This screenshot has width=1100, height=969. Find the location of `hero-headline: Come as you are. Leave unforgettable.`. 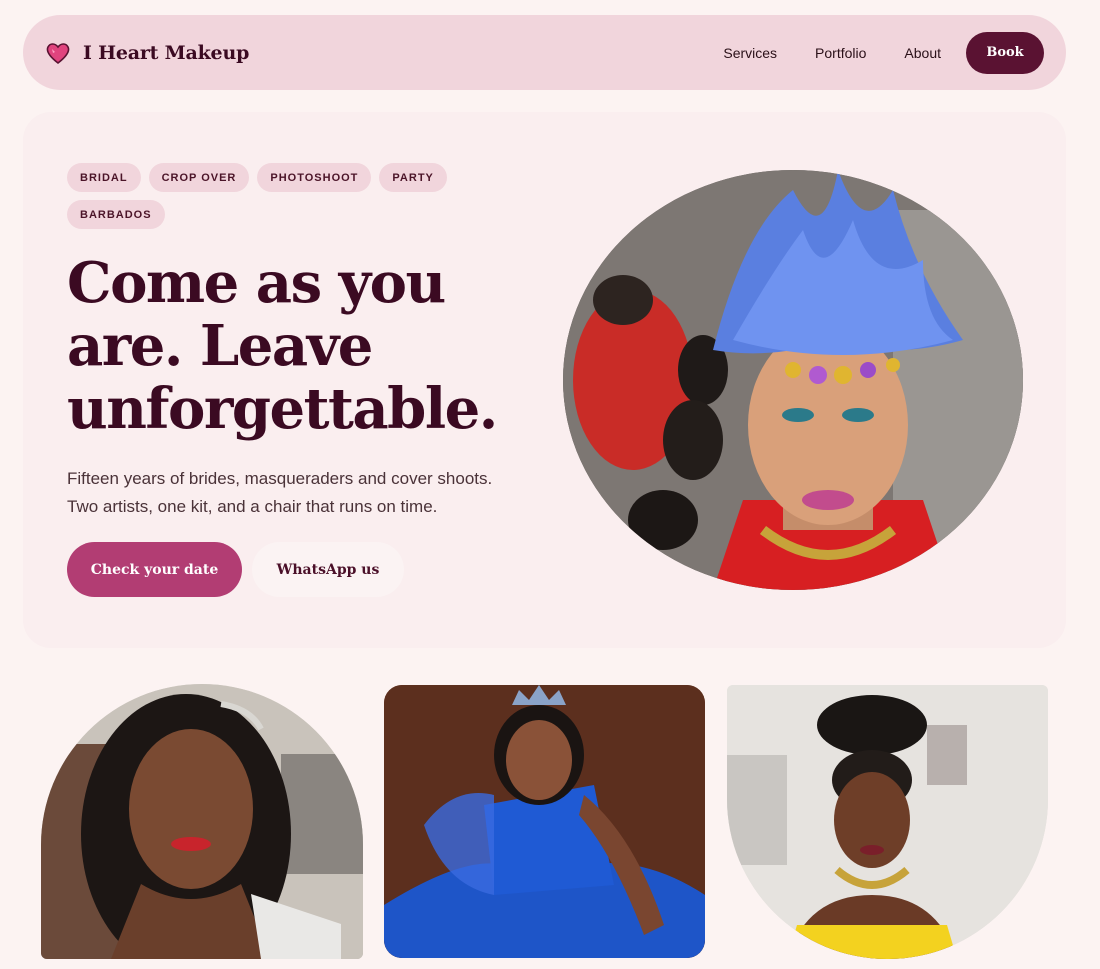

hero-headline: Come as you are. Leave unforgettable. is located at coordinates (282, 346).